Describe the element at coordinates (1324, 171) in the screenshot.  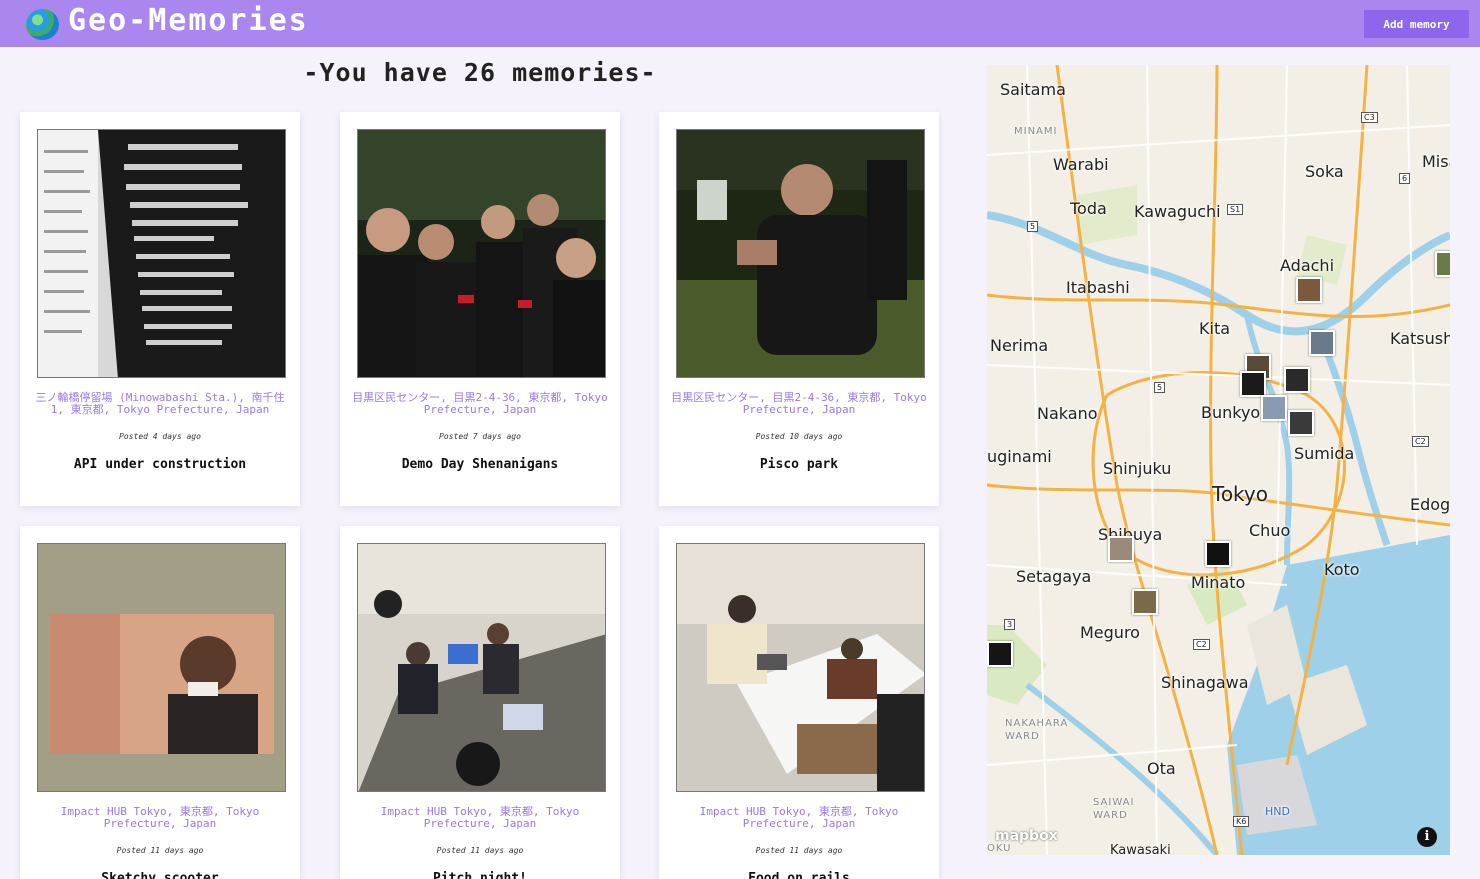
I see `map-label: Soka` at that location.